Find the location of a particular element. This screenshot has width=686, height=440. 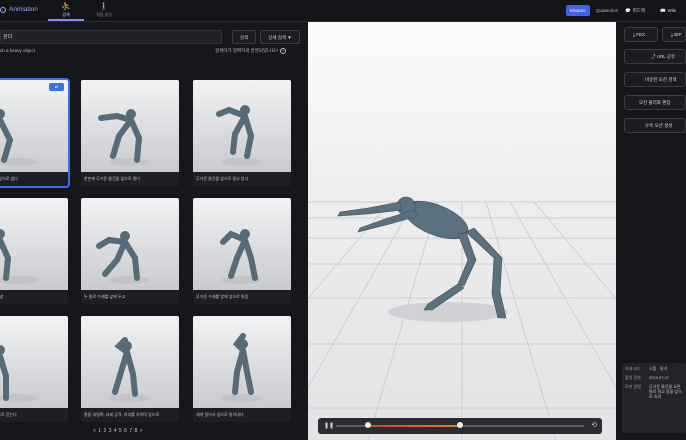

motion-card: 무거운 수레를 앞에 앞으로 밀음 is located at coordinates (242, 251).